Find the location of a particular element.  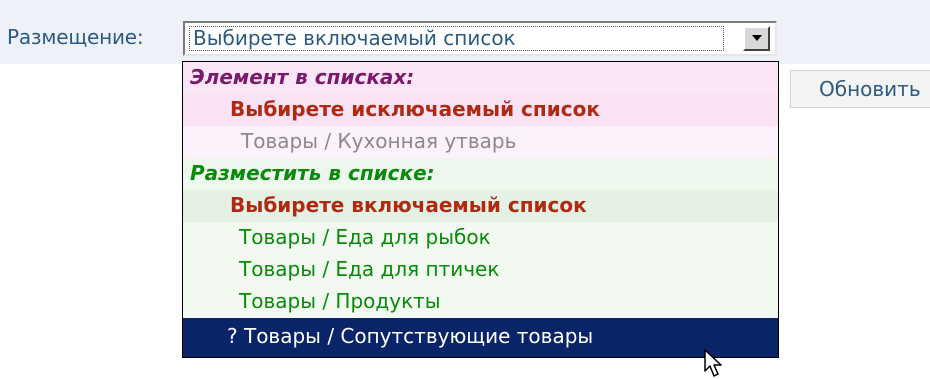

option-group-in-lists: Элемент в списках: is located at coordinates (480, 78).